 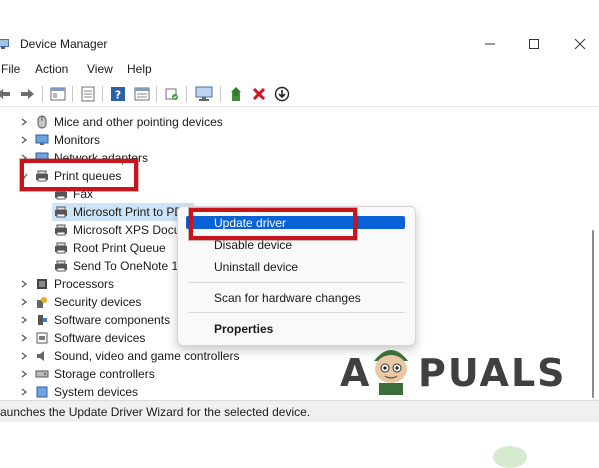 What do you see at coordinates (593, 314) in the screenshot?
I see `tree-scrollbar` at bounding box center [593, 314].